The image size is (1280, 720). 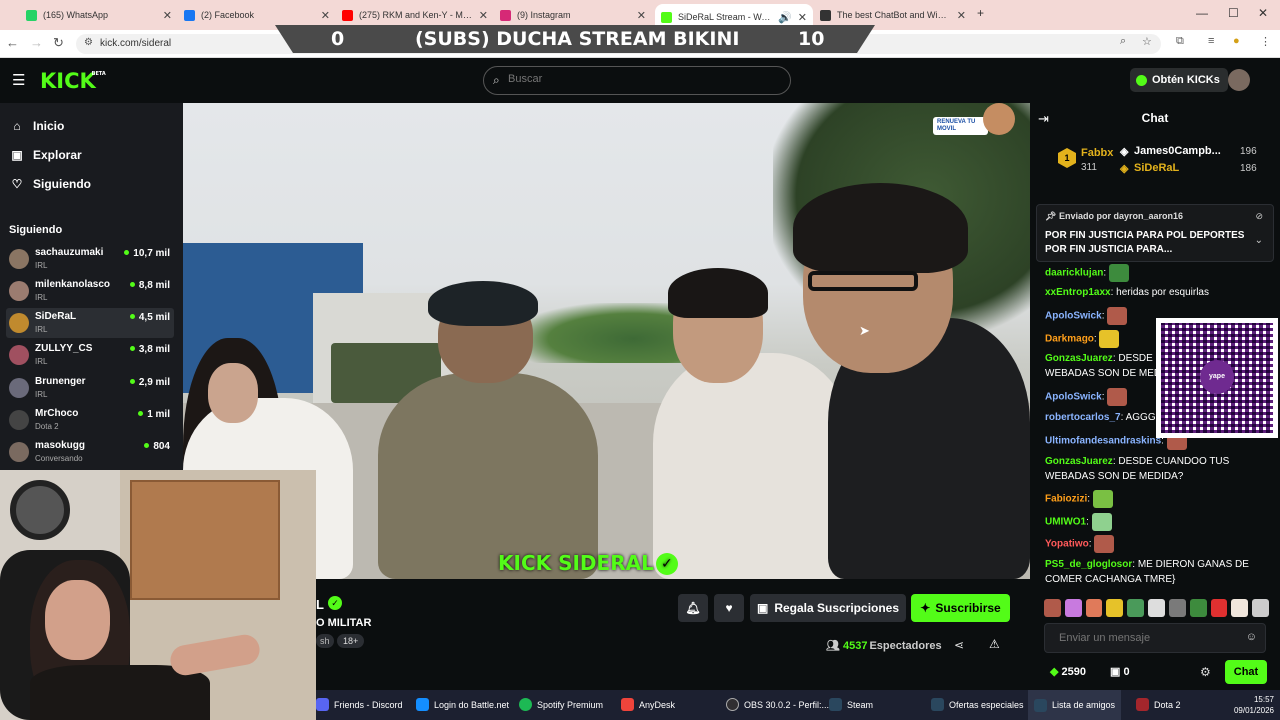 I want to click on browser-tab-youtube: (275) RKM and Ken-Y - Mi Cora ✕, so click(x=415, y=15).